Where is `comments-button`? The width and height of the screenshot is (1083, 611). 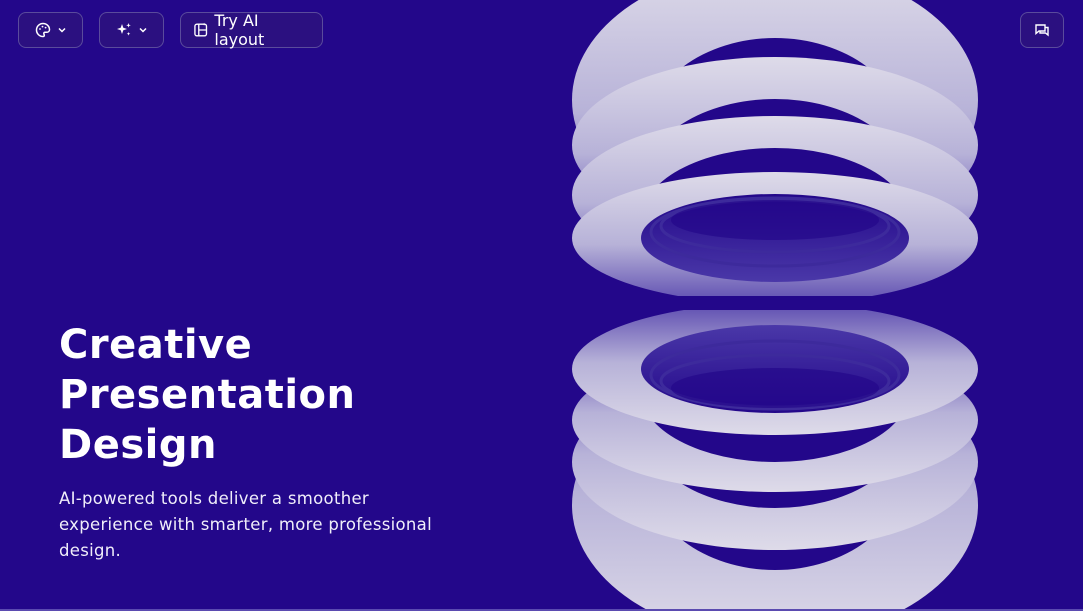
comments-button is located at coordinates (1042, 30).